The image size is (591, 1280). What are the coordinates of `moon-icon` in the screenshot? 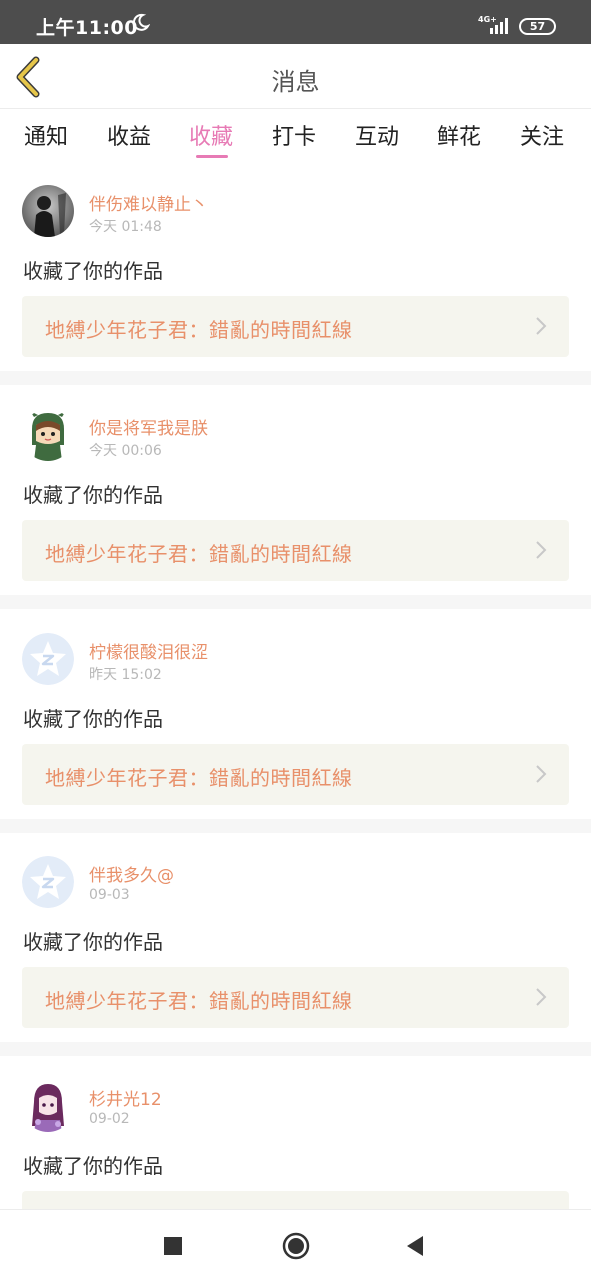 It's located at (141, 22).